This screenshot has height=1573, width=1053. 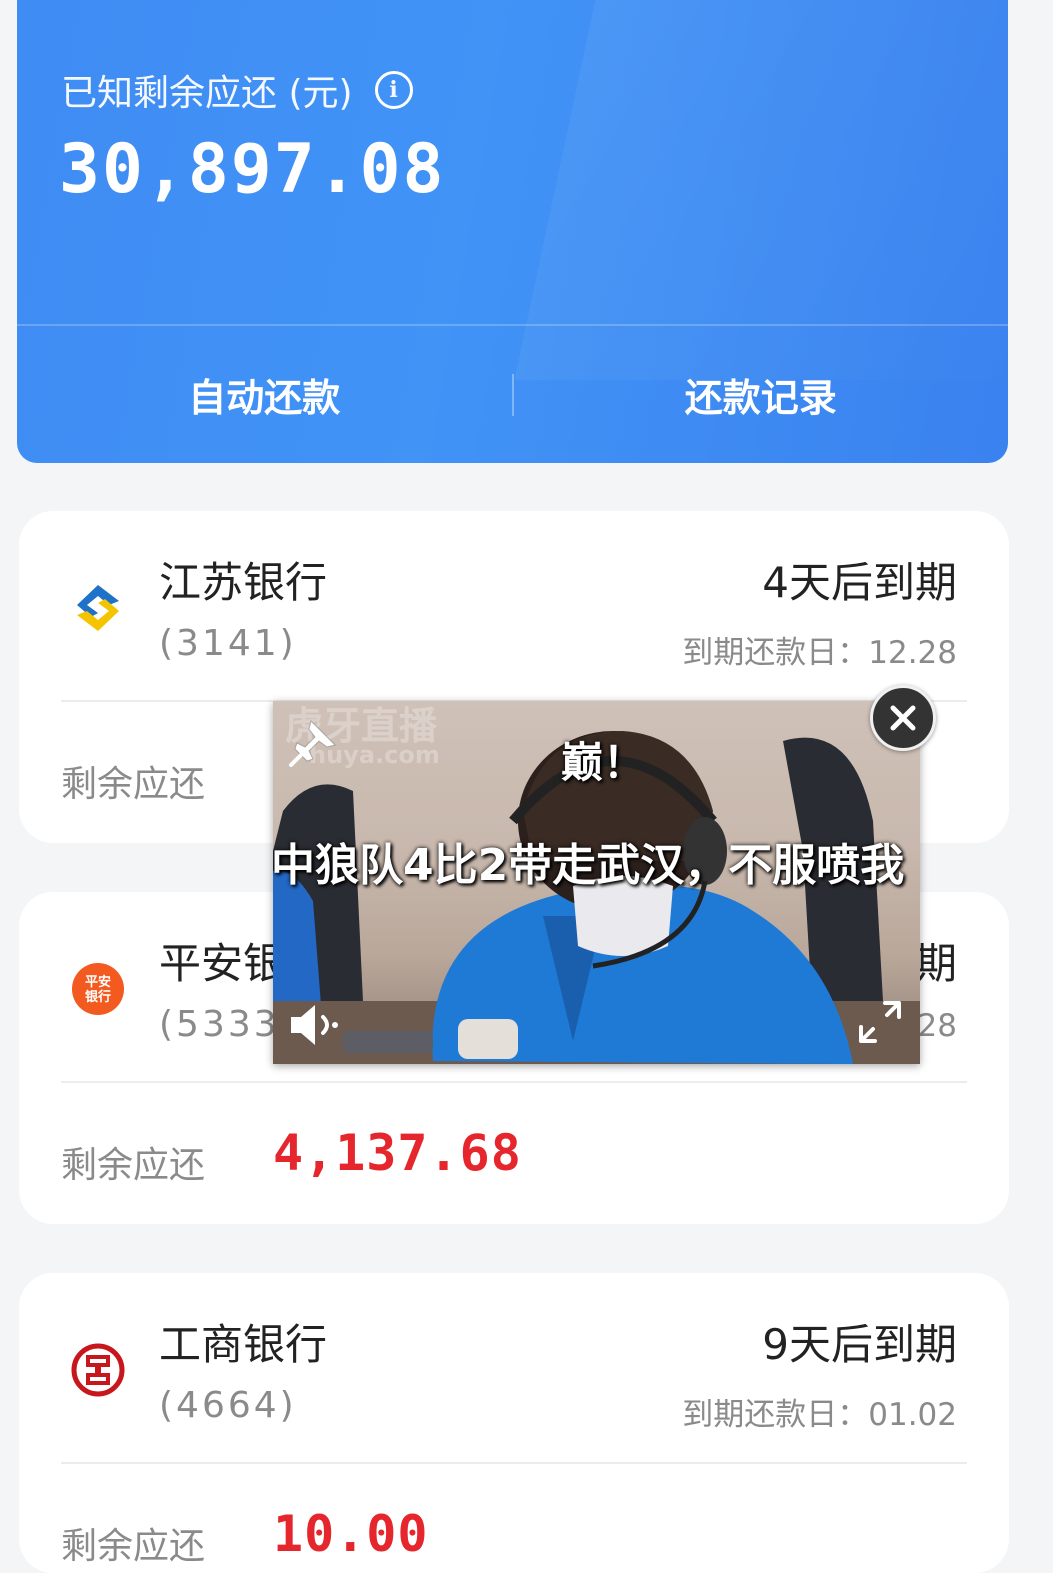 What do you see at coordinates (859, 1344) in the screenshot?
I see `due-in-days: 9天后到期` at bounding box center [859, 1344].